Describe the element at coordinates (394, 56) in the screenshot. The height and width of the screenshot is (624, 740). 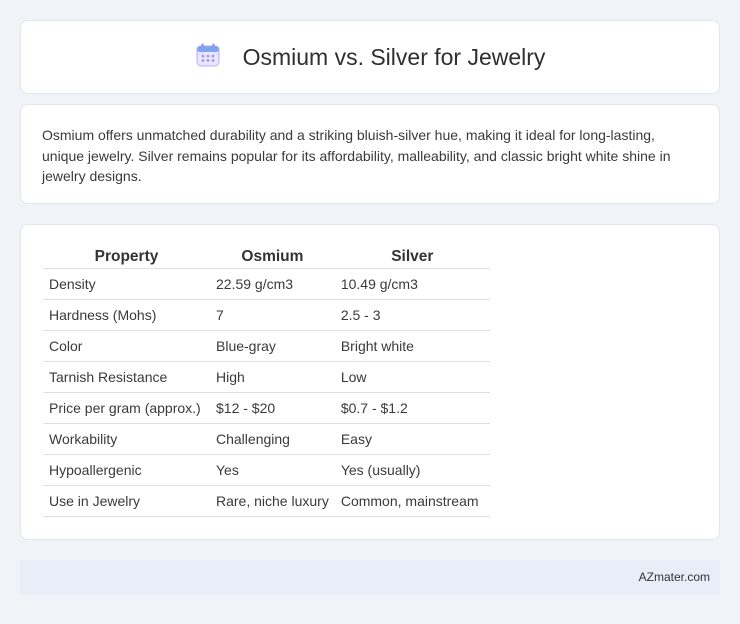
I see `page-title: Osmium vs. Silver for Jewelry` at that location.